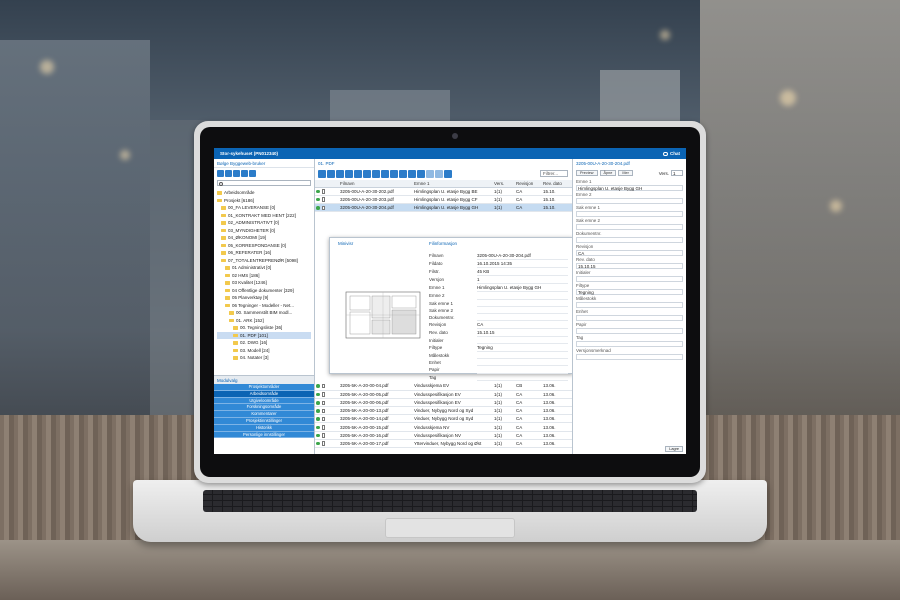  I want to click on history-icon, so click(394, 174).